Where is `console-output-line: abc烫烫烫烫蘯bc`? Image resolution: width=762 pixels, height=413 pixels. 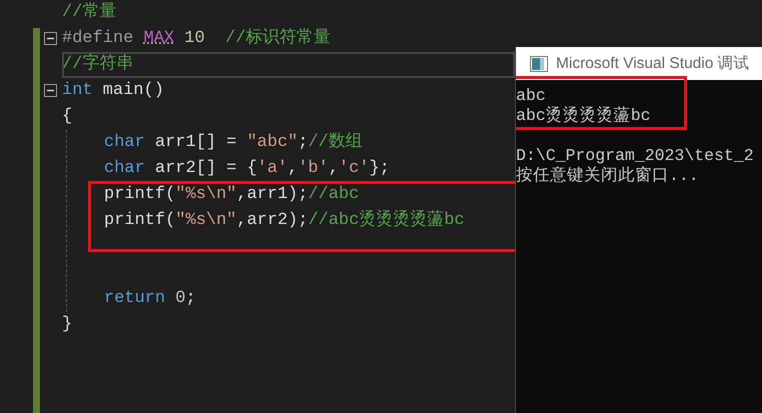 console-output-line: abc烫烫烫烫蘯bc is located at coordinates (584, 116).